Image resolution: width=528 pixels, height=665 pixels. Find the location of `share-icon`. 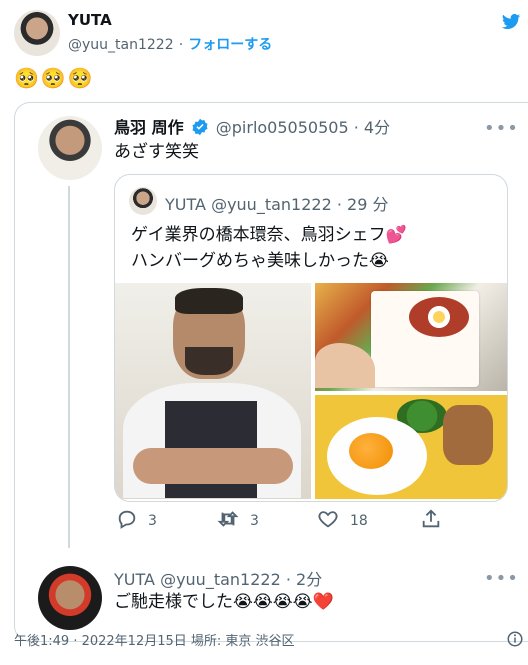

share-icon is located at coordinates (431, 521).